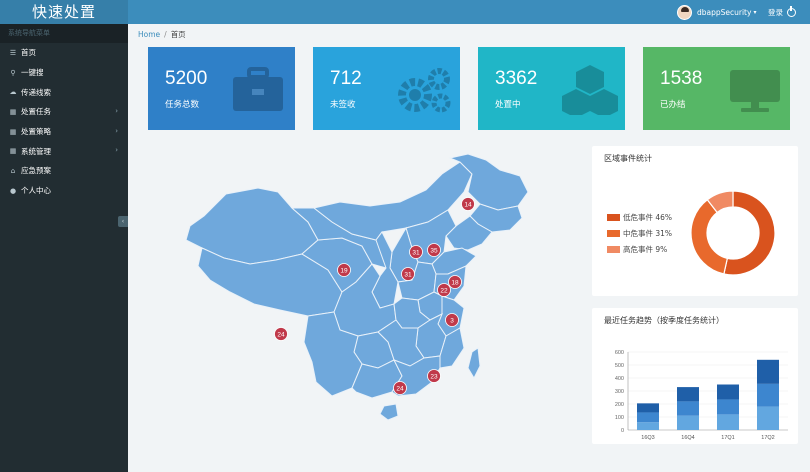  What do you see at coordinates (664, 320) in the screenshot?
I see `panel-title: 最近任务趋势（按季度任务统计）` at bounding box center [664, 320].